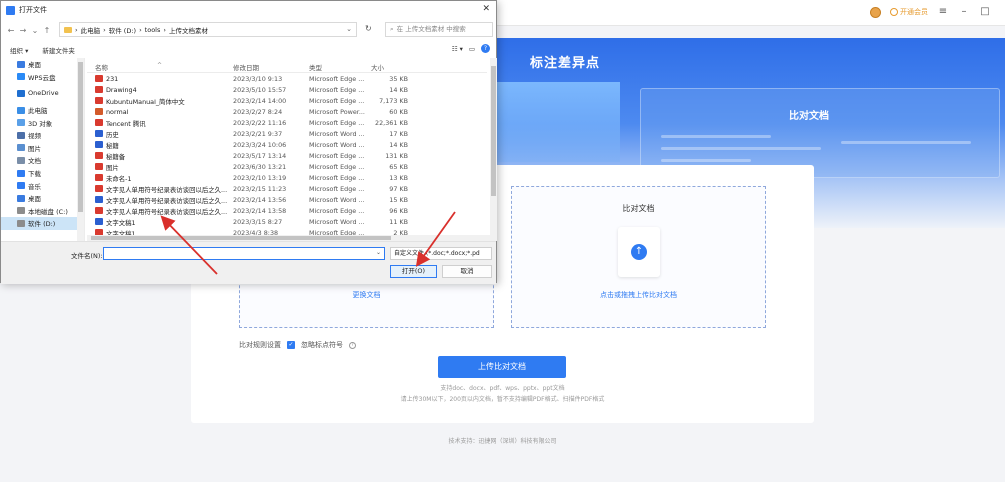 The height and width of the screenshot is (482, 1005). Describe the element at coordinates (101, 67) in the screenshot. I see `column-header-name: 名称` at that location.